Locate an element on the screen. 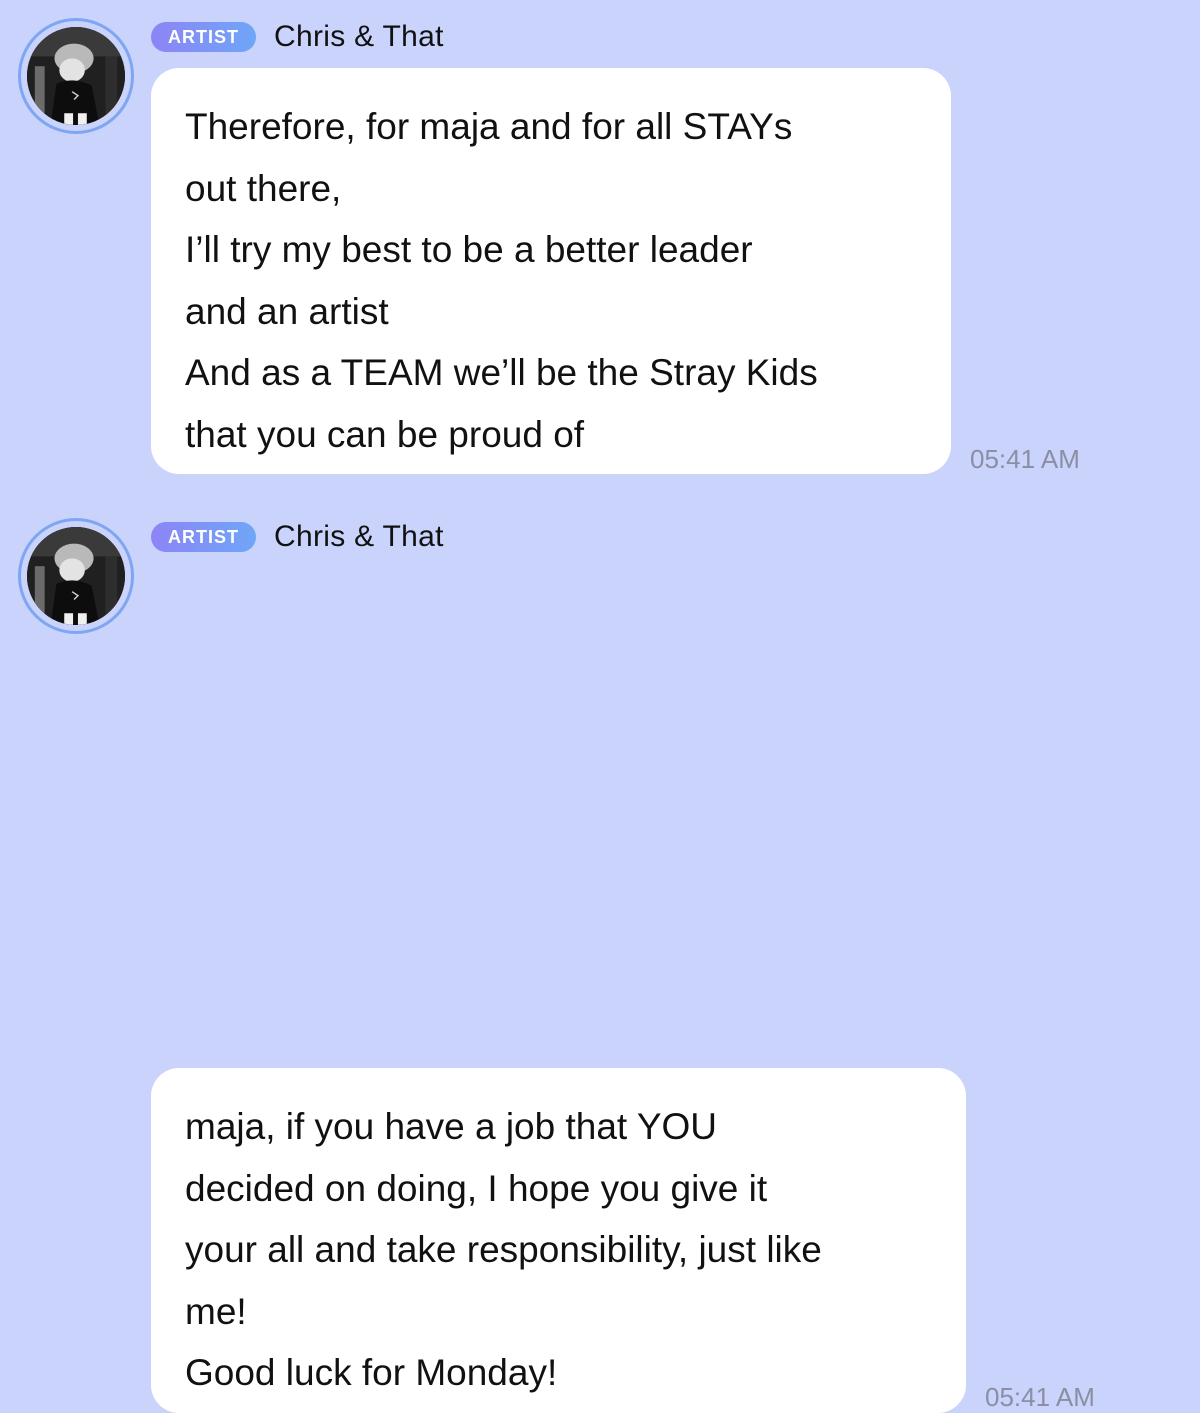  message-text-line: and an artist is located at coordinates (287, 311).